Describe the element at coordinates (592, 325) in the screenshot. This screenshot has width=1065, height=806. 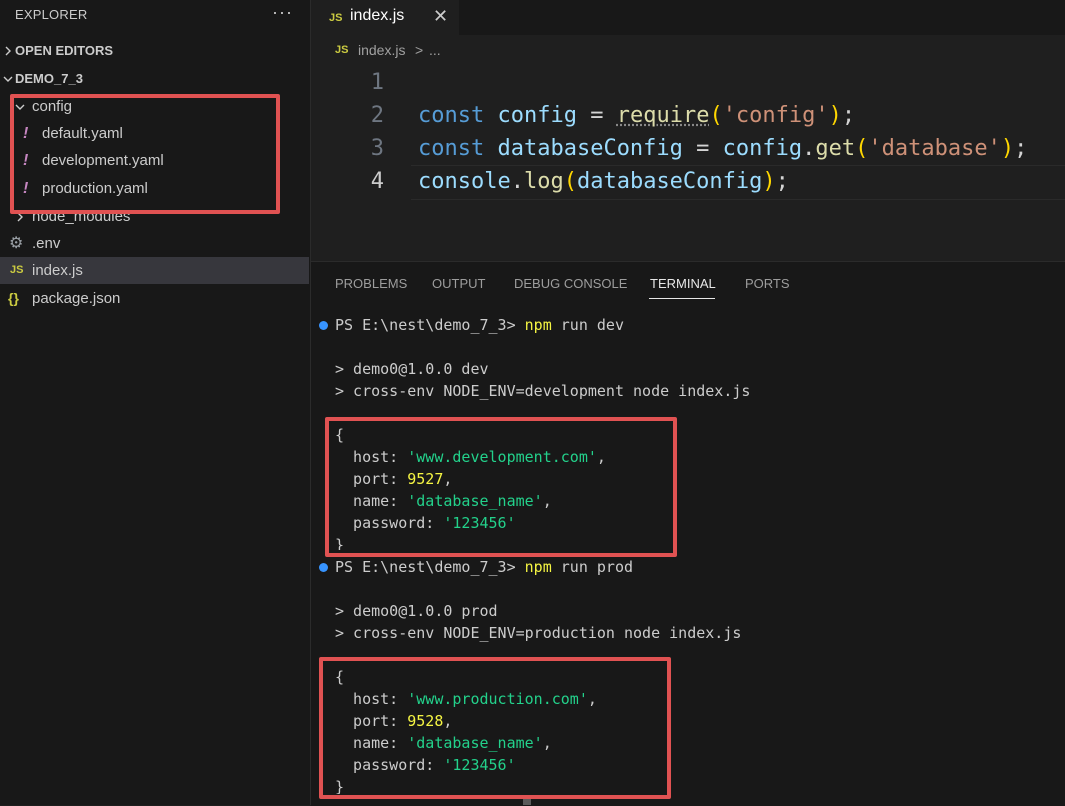
I see `command-args: run dev` at that location.